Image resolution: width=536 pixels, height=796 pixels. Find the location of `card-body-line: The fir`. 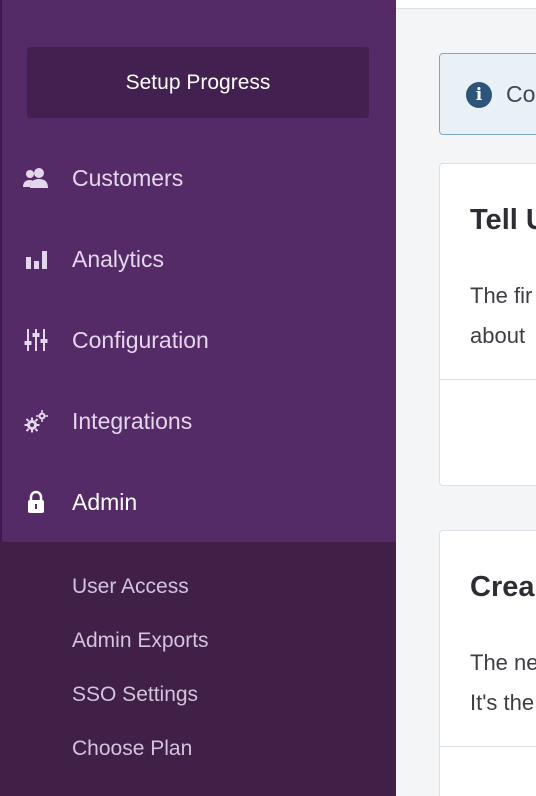

card-body-line: The fir is located at coordinates (501, 295).